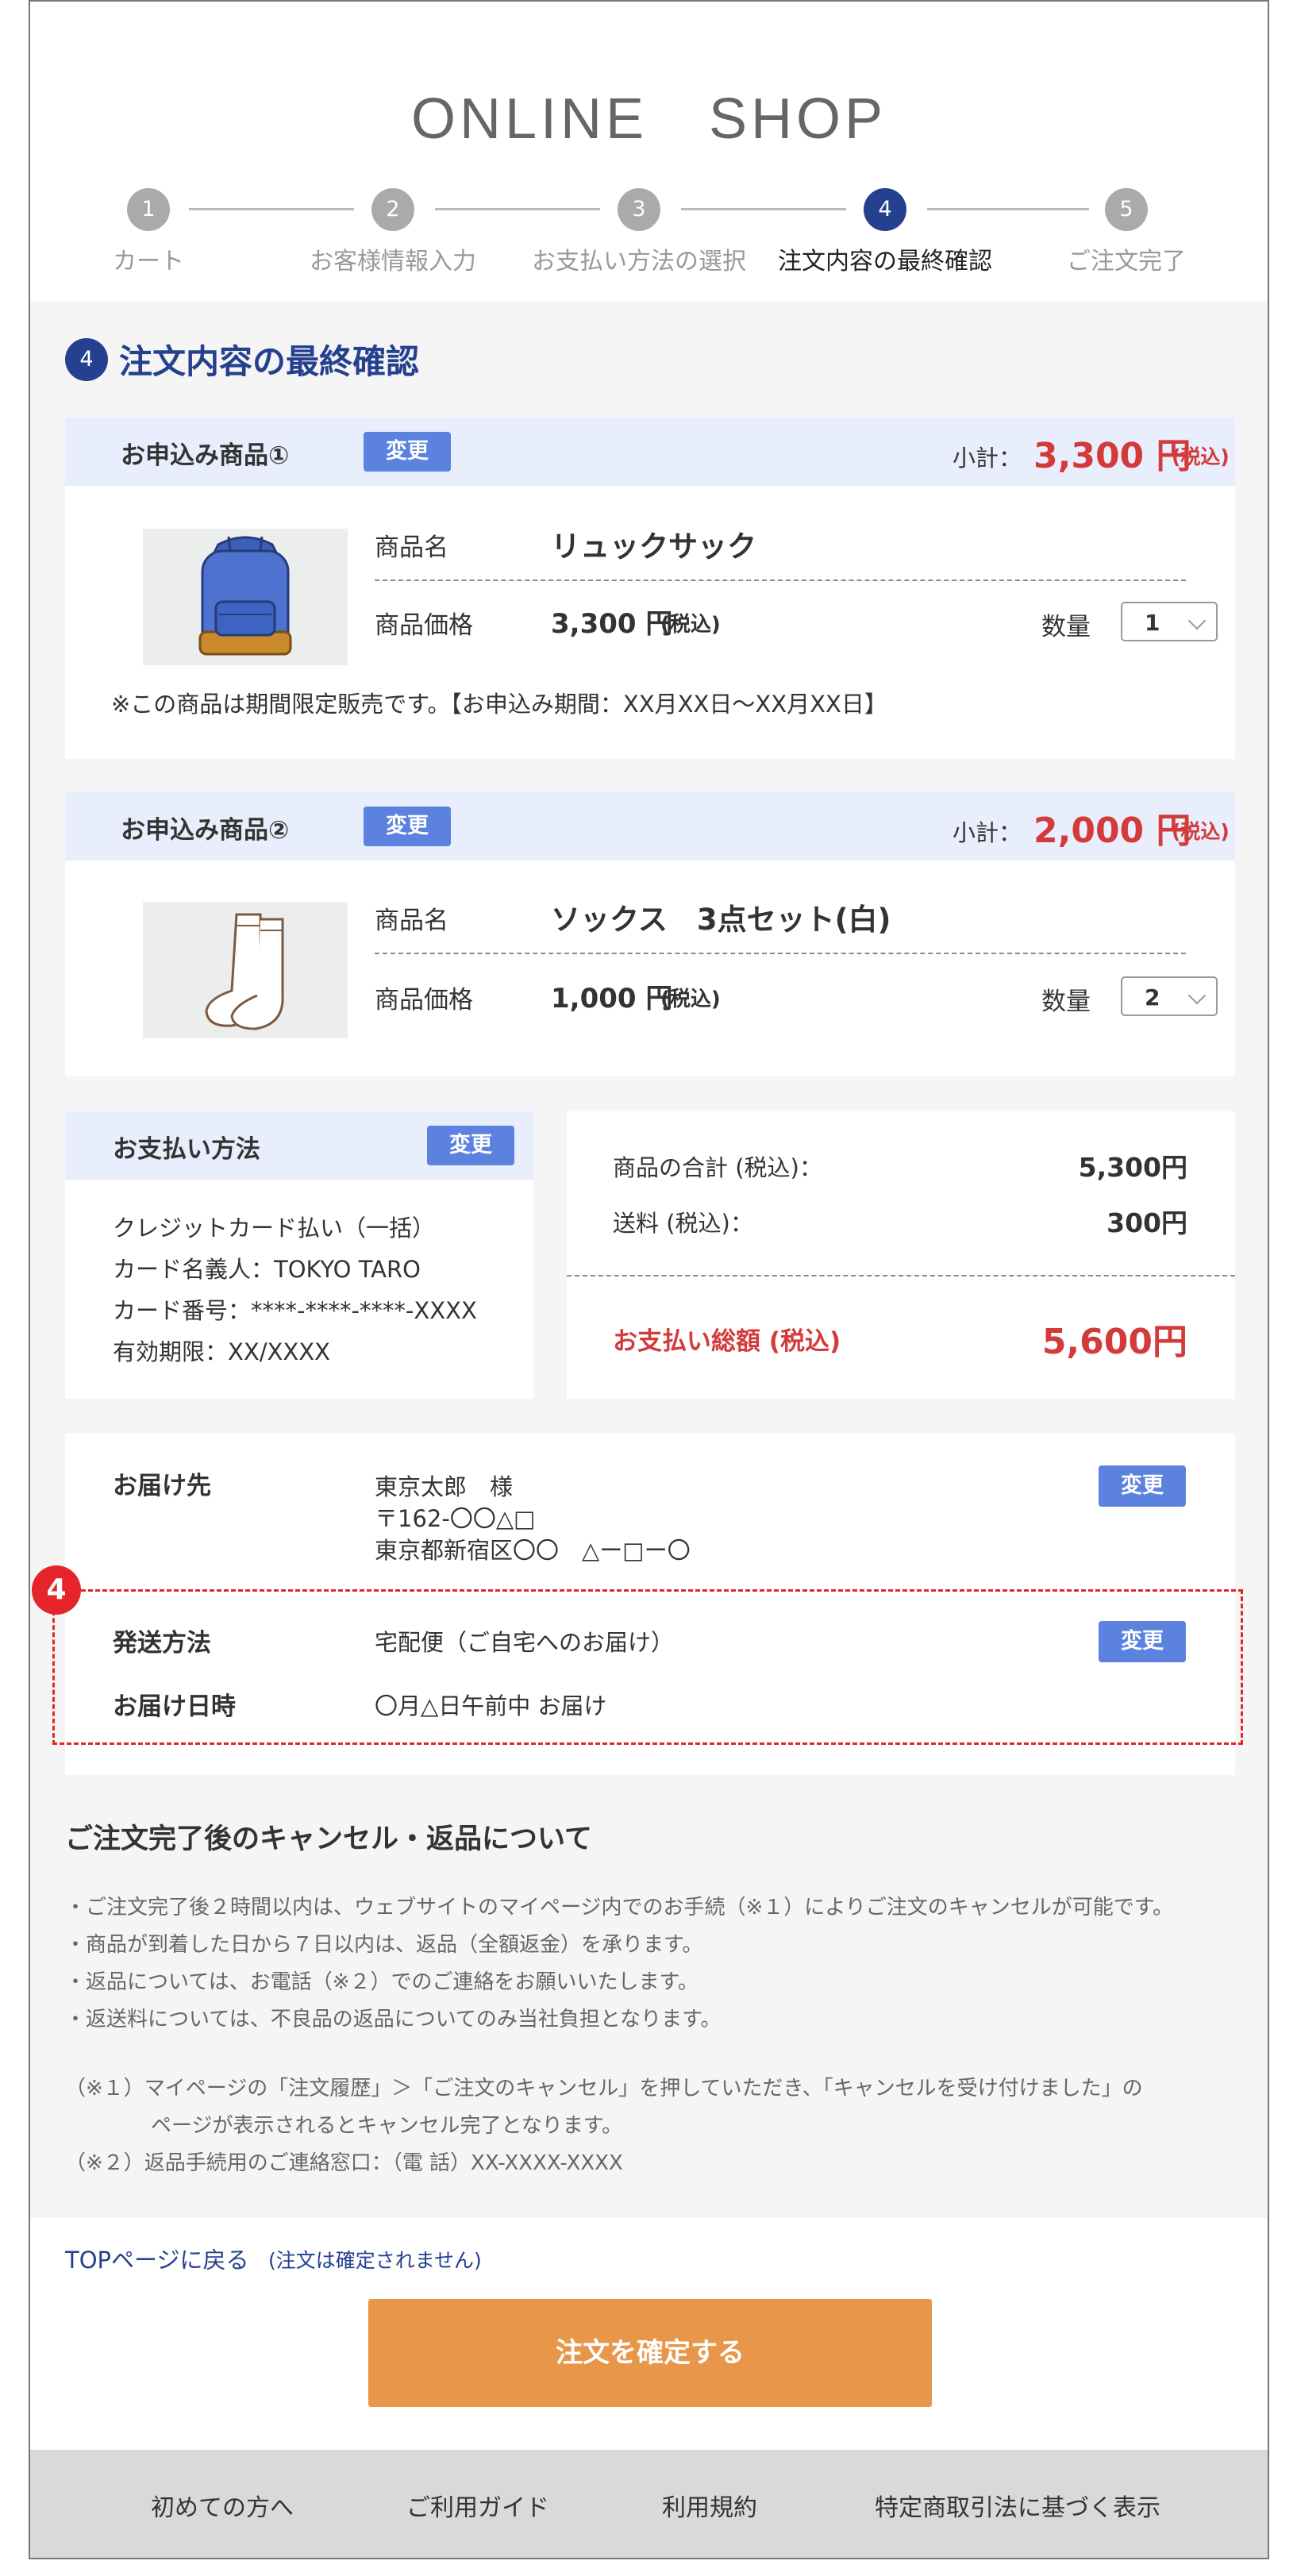 The image size is (1297, 2576). I want to click on socks-image, so click(246, 970).